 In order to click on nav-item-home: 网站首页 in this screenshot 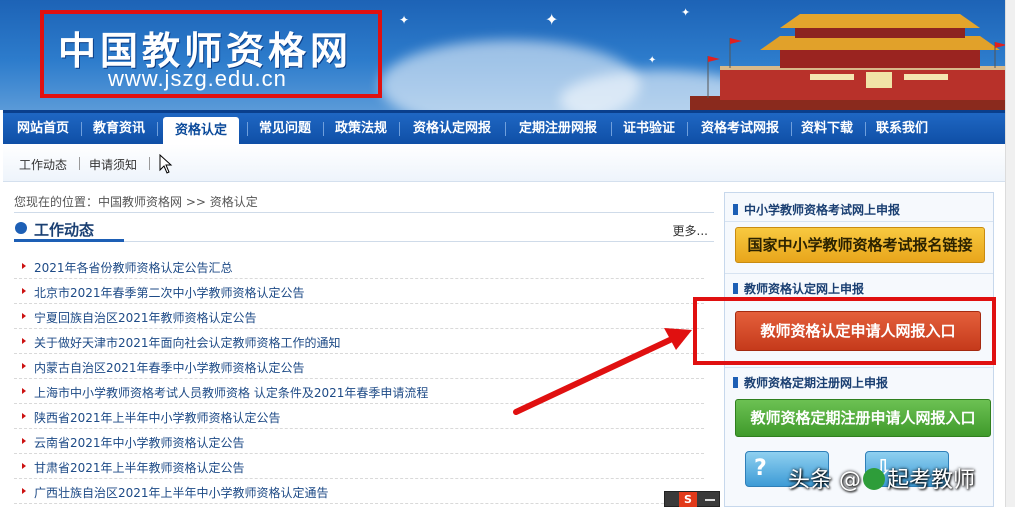, I will do `click(43, 128)`.